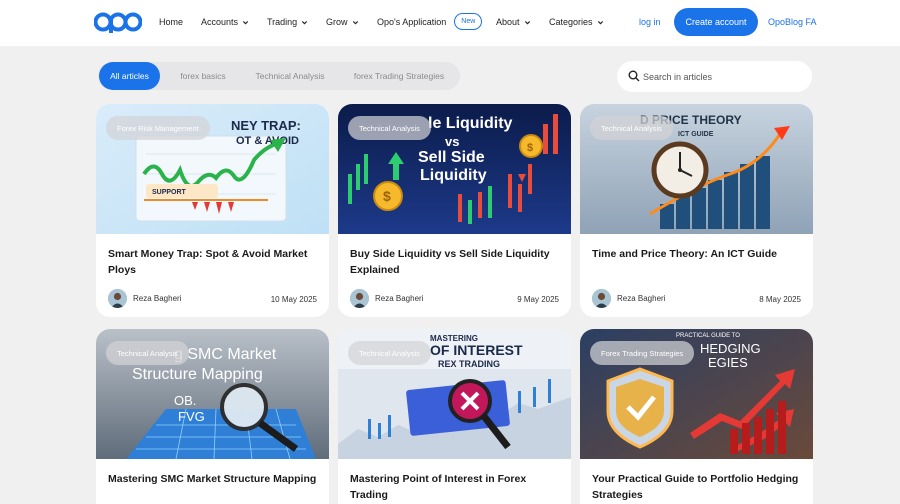 The height and width of the screenshot is (504, 900). What do you see at coordinates (290, 76) in the screenshot?
I see `tab-technical-analysis: Technical Analysis` at bounding box center [290, 76].